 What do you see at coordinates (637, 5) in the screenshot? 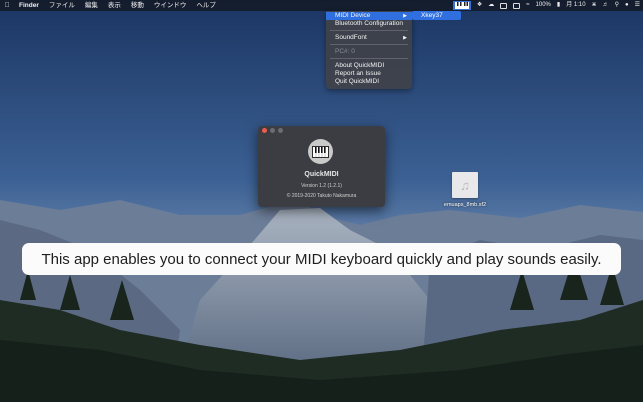
I see `notification-center-icon: ☰` at bounding box center [637, 5].